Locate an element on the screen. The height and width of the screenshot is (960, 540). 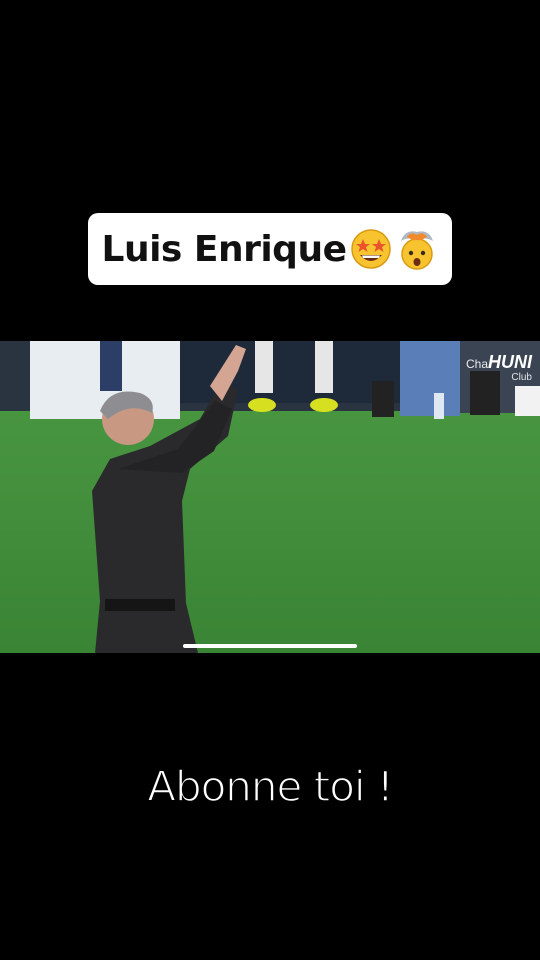
overlay-text: Abonne toi ! is located at coordinates (270, 786).